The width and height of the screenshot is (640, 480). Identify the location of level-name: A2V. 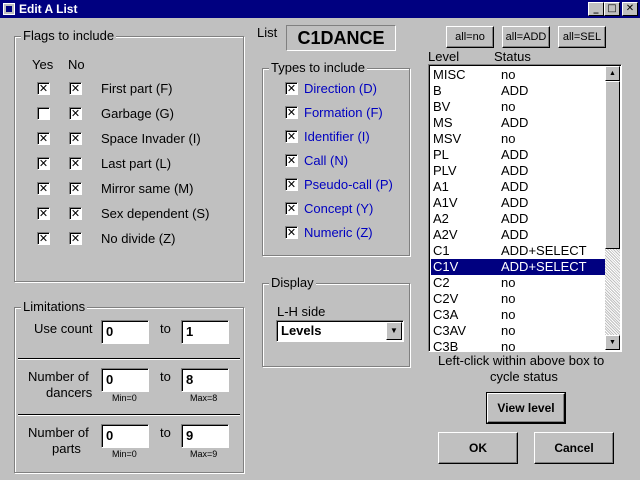
(445, 234).